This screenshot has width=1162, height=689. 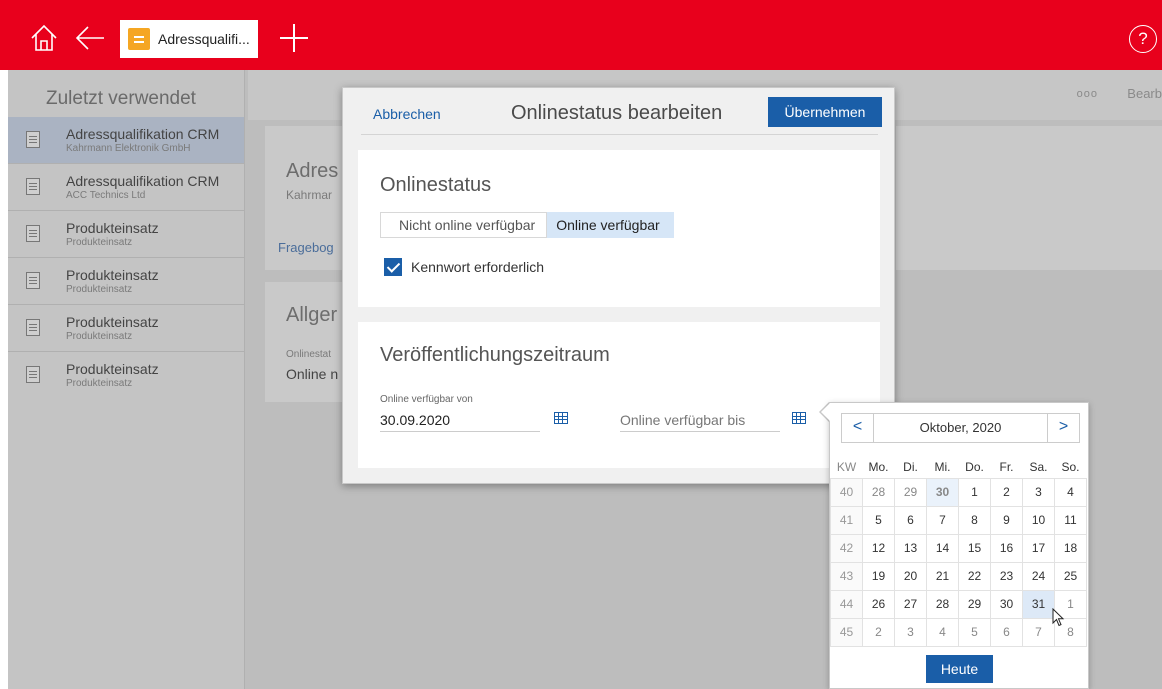 What do you see at coordinates (1006, 576) in the screenshot?
I see `calendar-day: 23` at bounding box center [1006, 576].